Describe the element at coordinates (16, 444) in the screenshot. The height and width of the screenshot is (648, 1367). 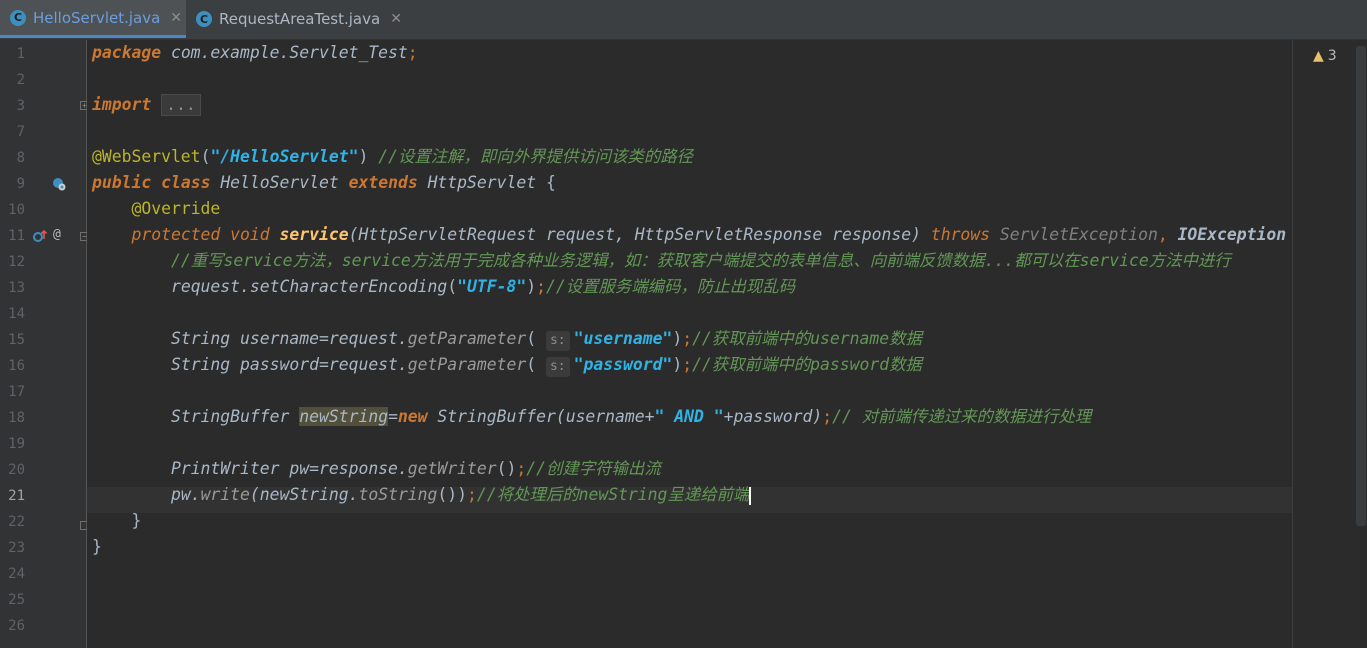
I see `line-number: 19` at that location.